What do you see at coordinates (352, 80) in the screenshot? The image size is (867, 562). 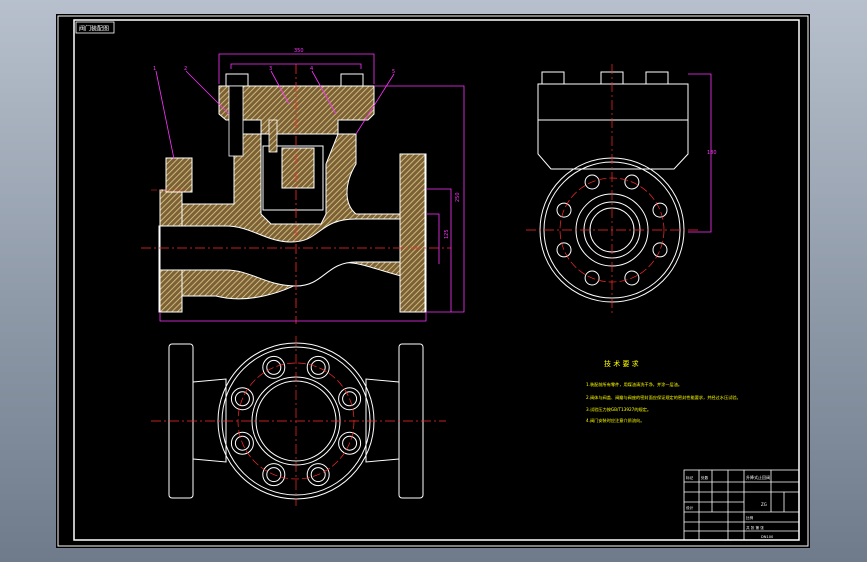 I see `bolt-head-right` at bounding box center [352, 80].